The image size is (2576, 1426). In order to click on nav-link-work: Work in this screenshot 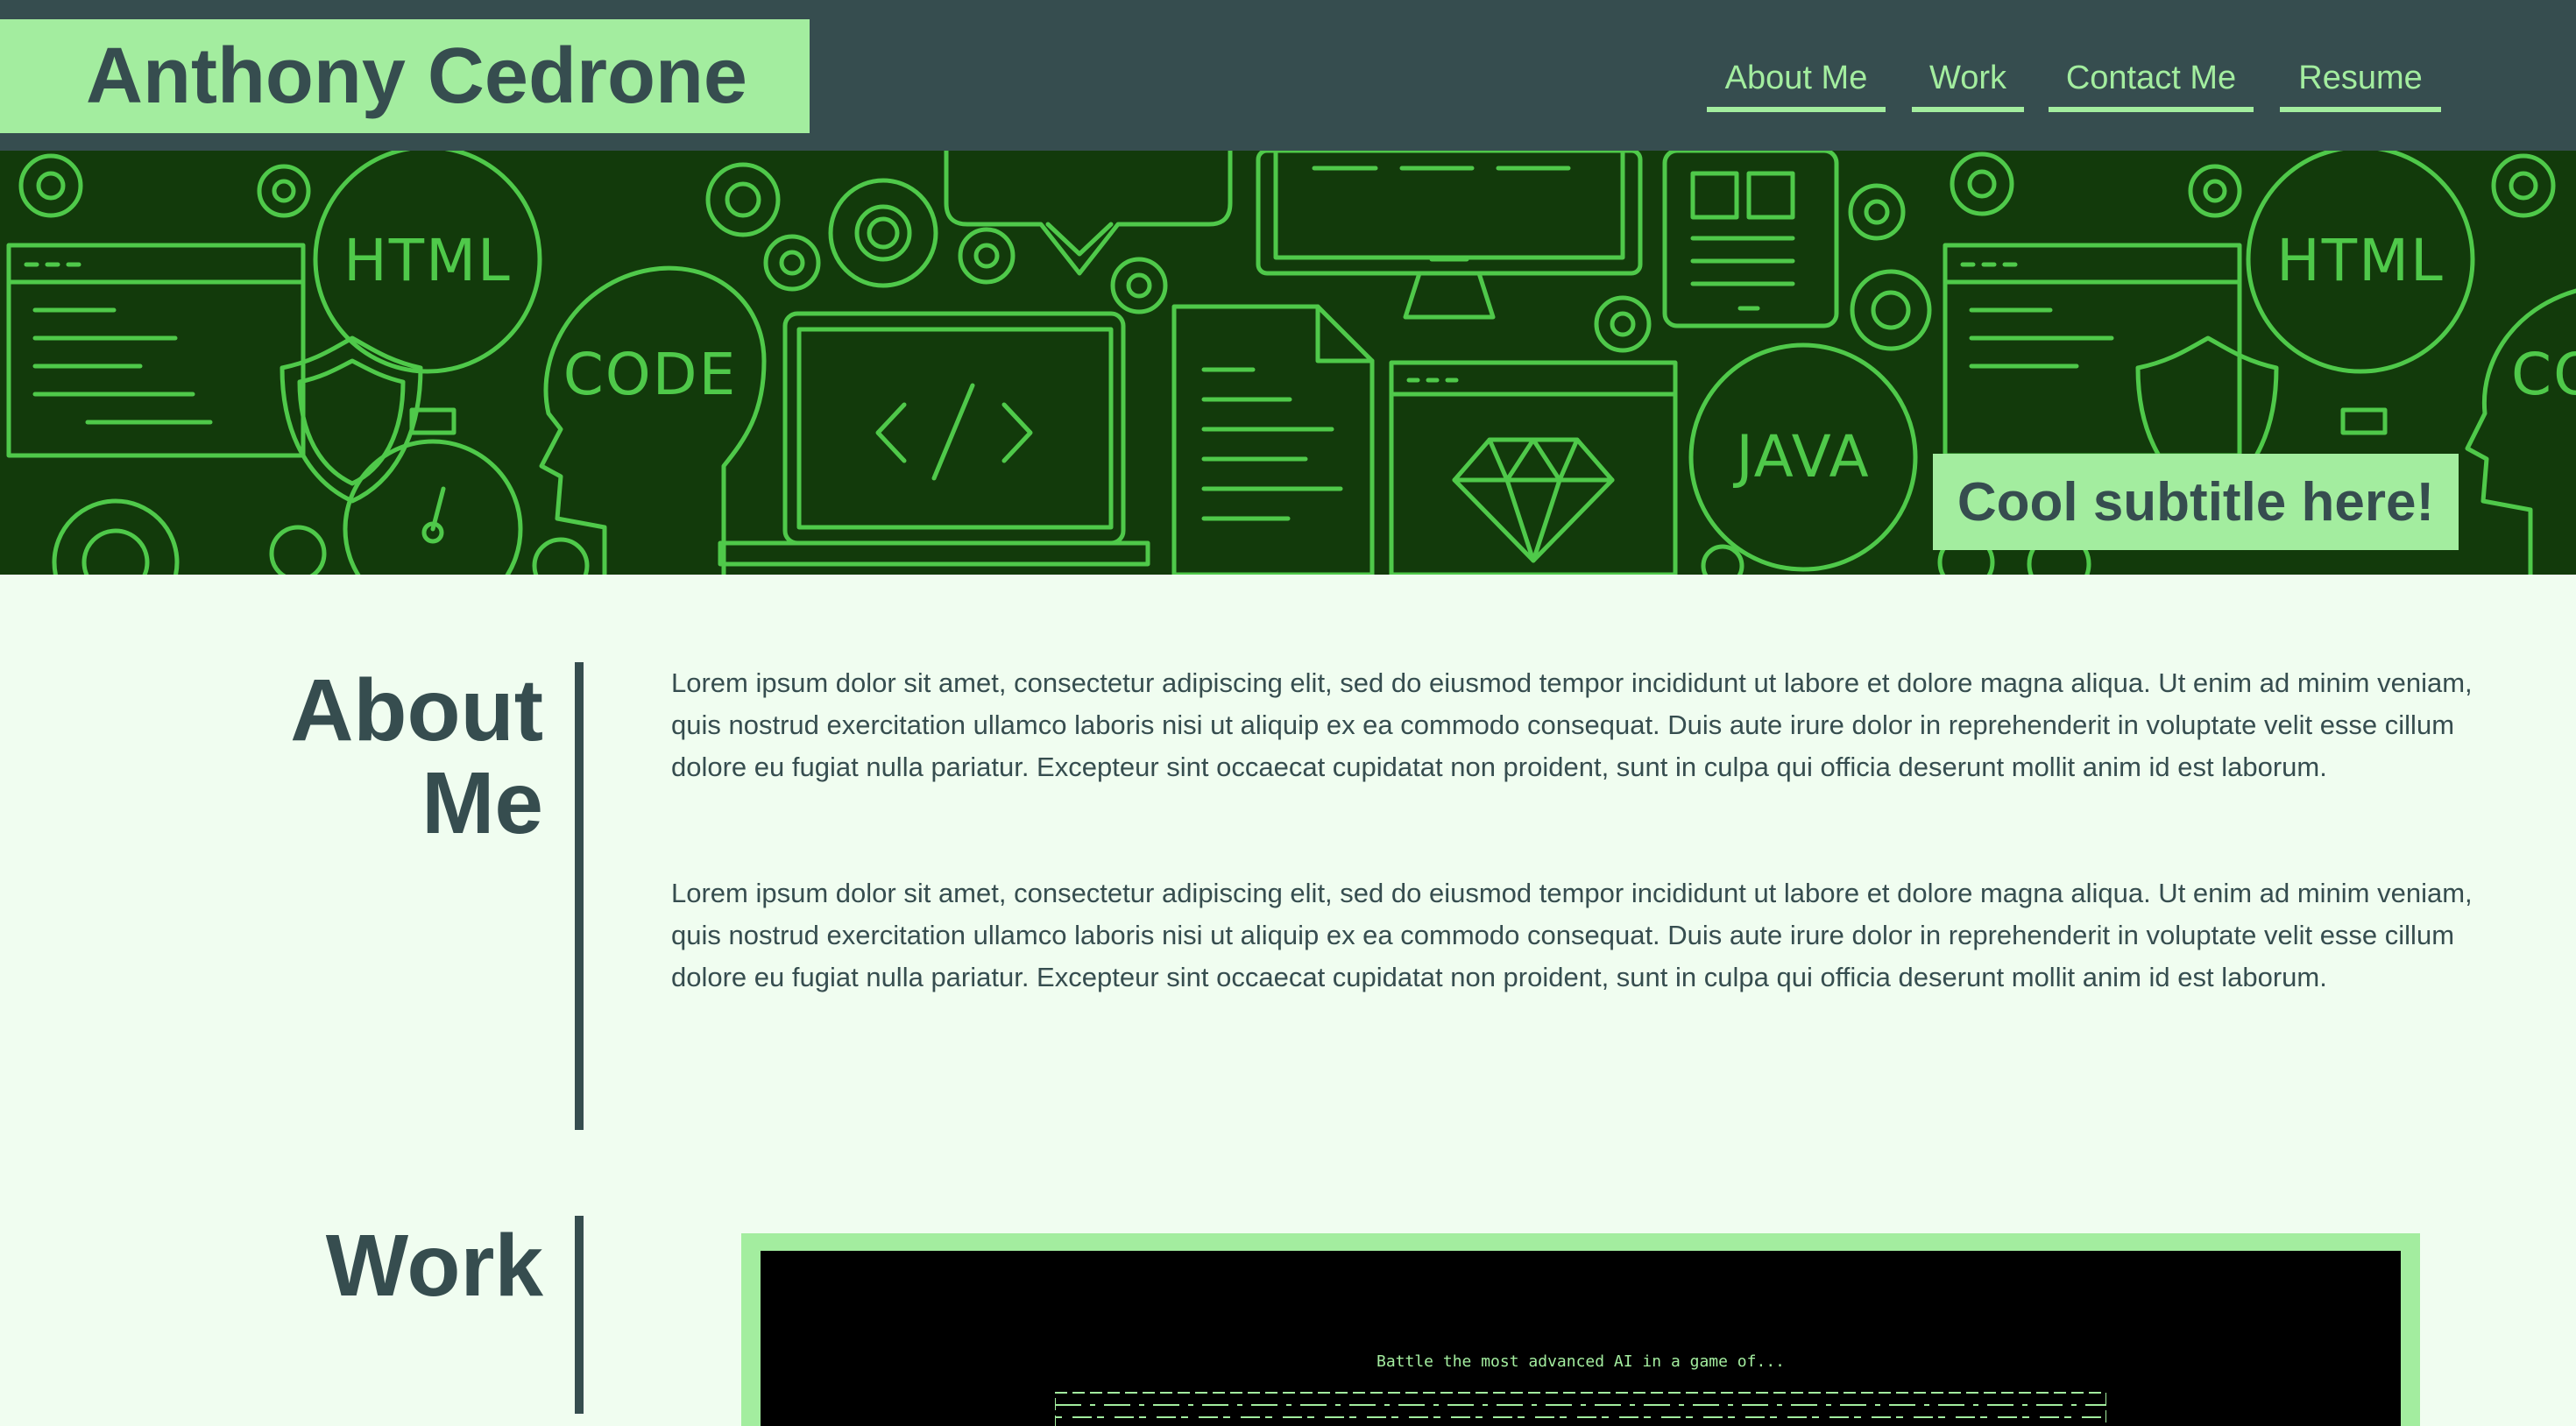, I will do `click(1968, 80)`.